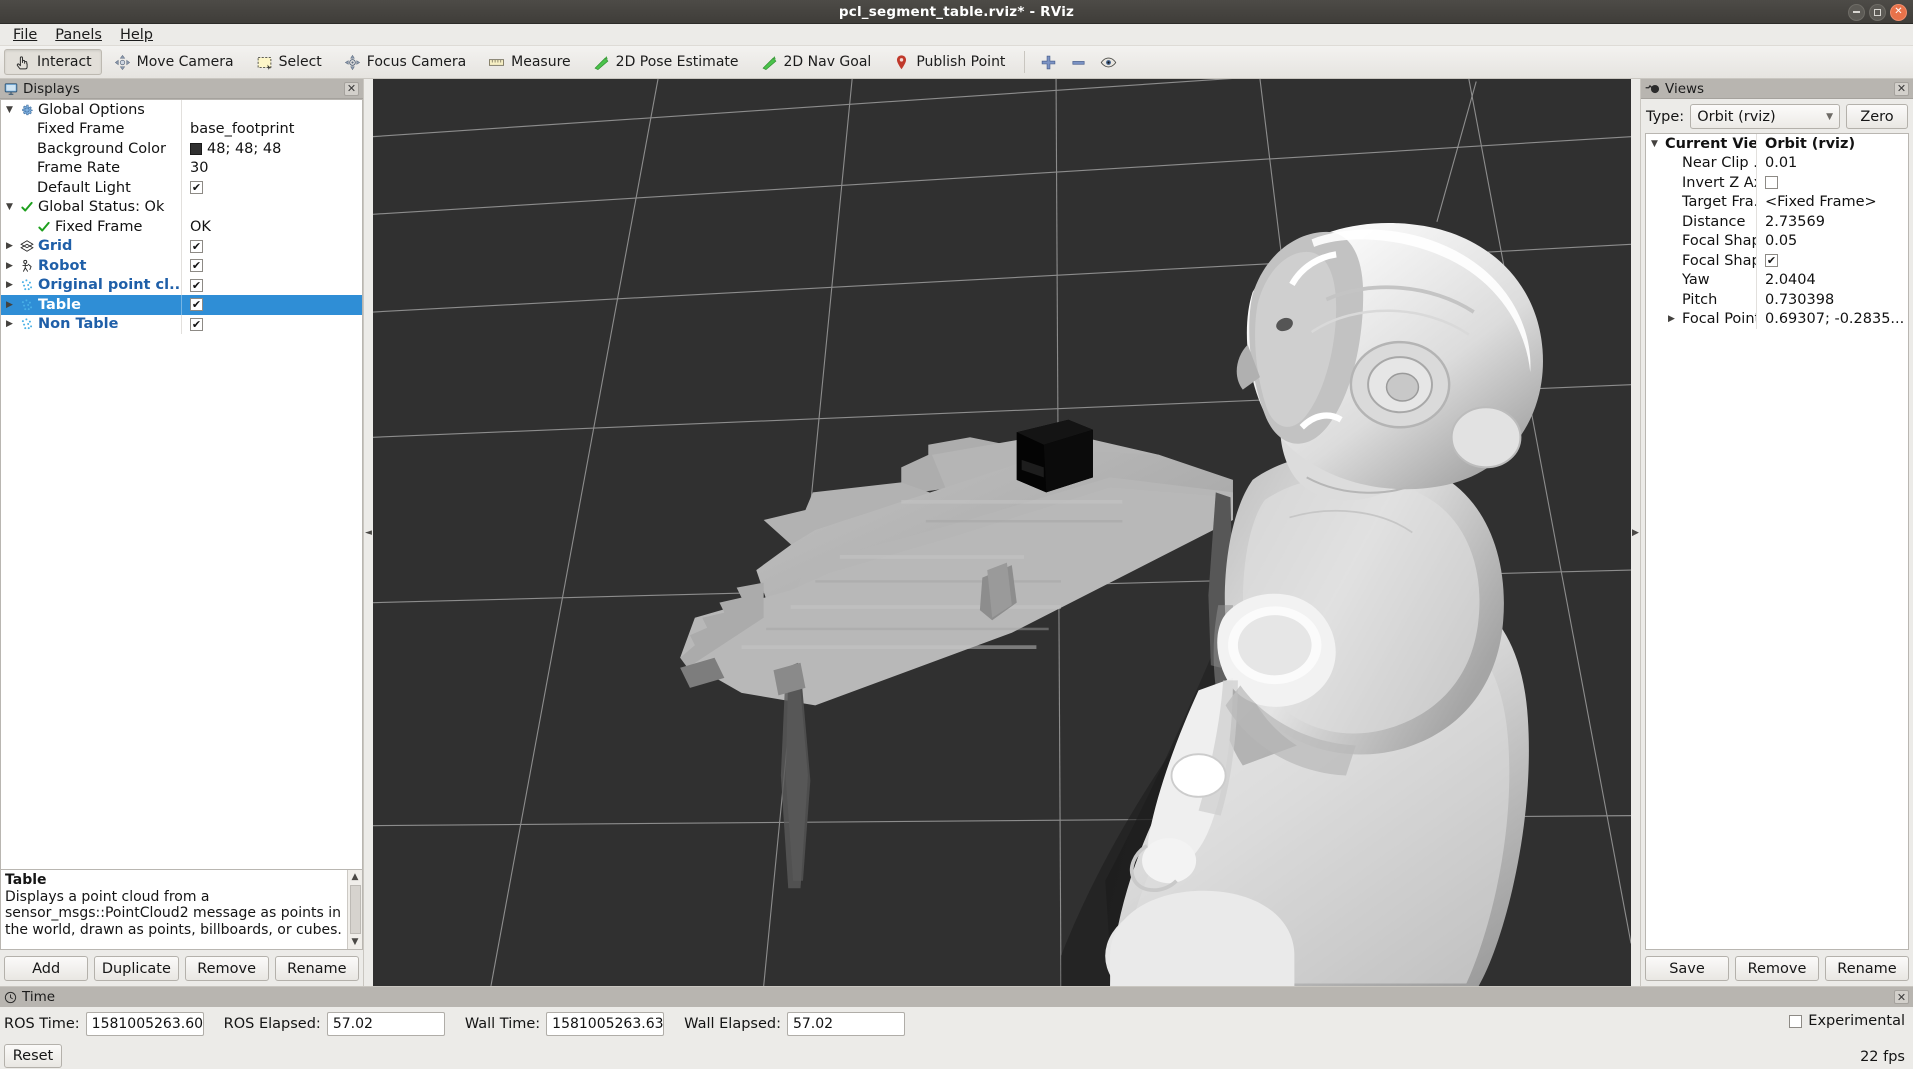 The height and width of the screenshot is (1069, 1913). I want to click on property-row: Yaw 2.0404, so click(1777, 280).